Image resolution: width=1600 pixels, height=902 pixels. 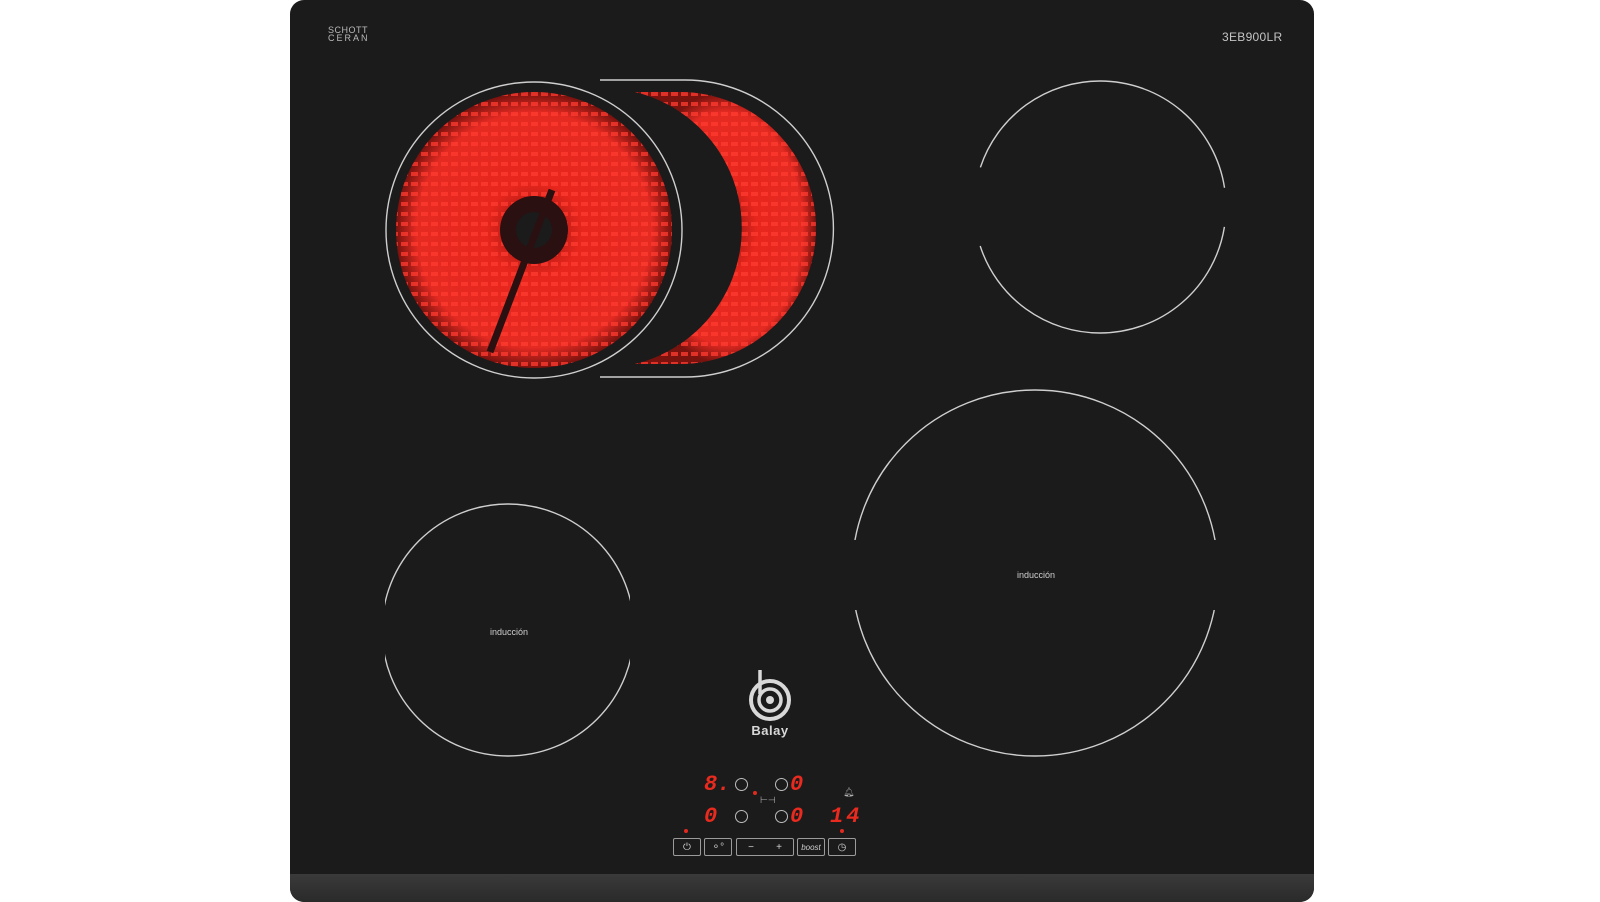 I want to click on zone-indicator-top-right, so click(x=781, y=784).